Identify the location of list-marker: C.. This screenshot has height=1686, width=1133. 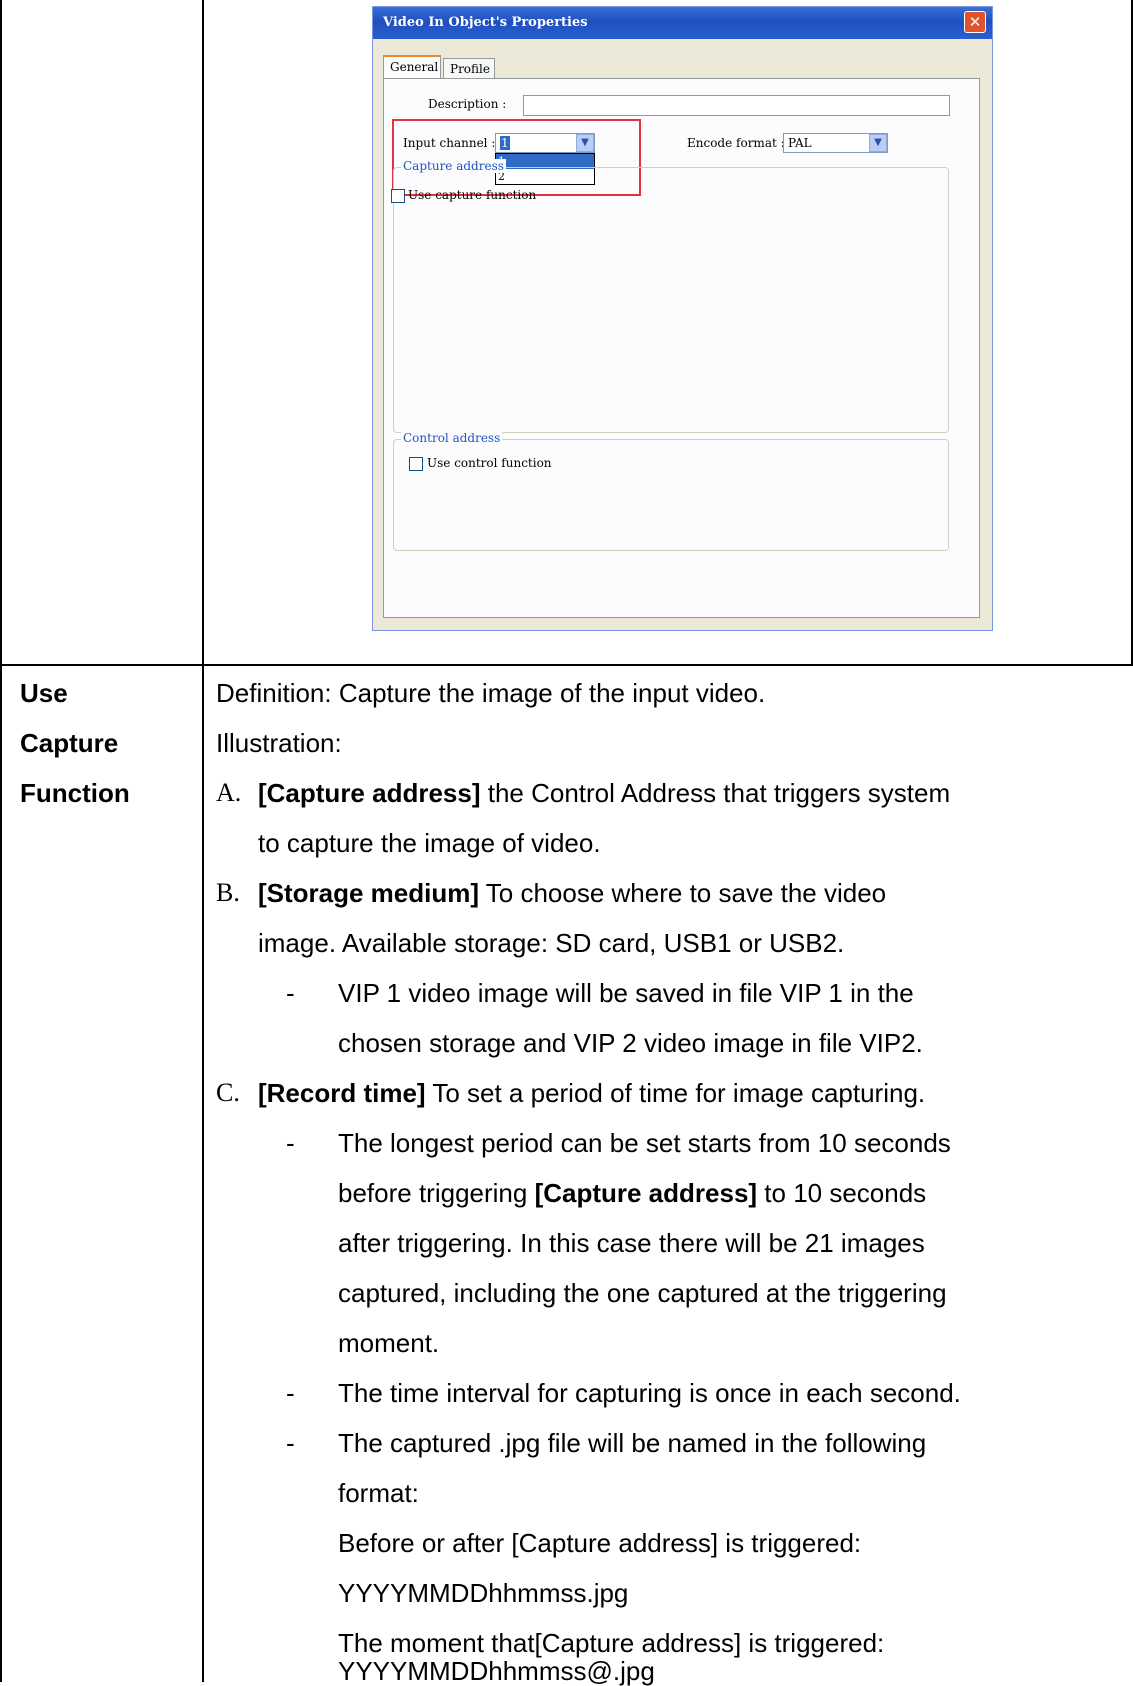
(228, 1092).